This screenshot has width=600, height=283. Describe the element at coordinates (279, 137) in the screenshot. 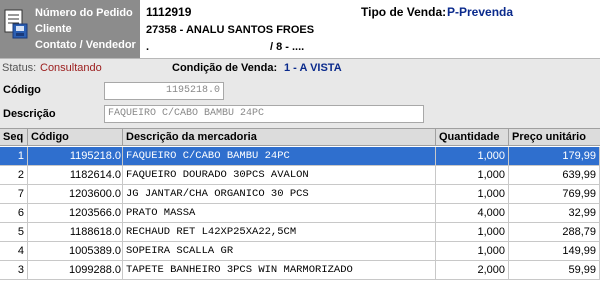

I see `column-header-description: Descrição da mercadoria` at that location.